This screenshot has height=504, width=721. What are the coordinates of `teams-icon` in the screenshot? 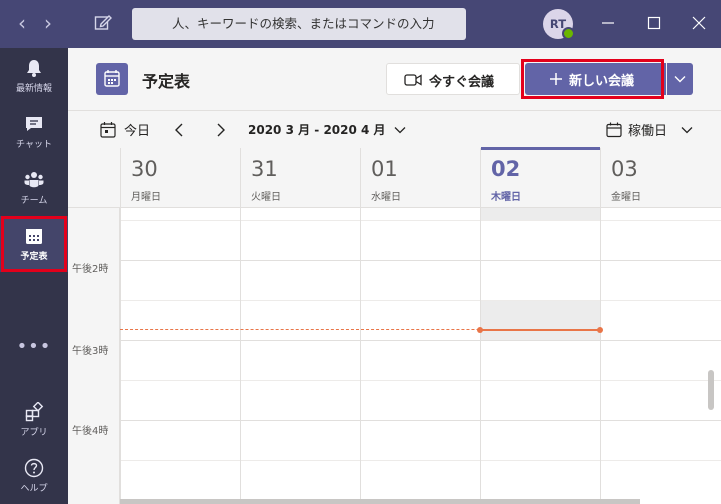 It's located at (34, 180).